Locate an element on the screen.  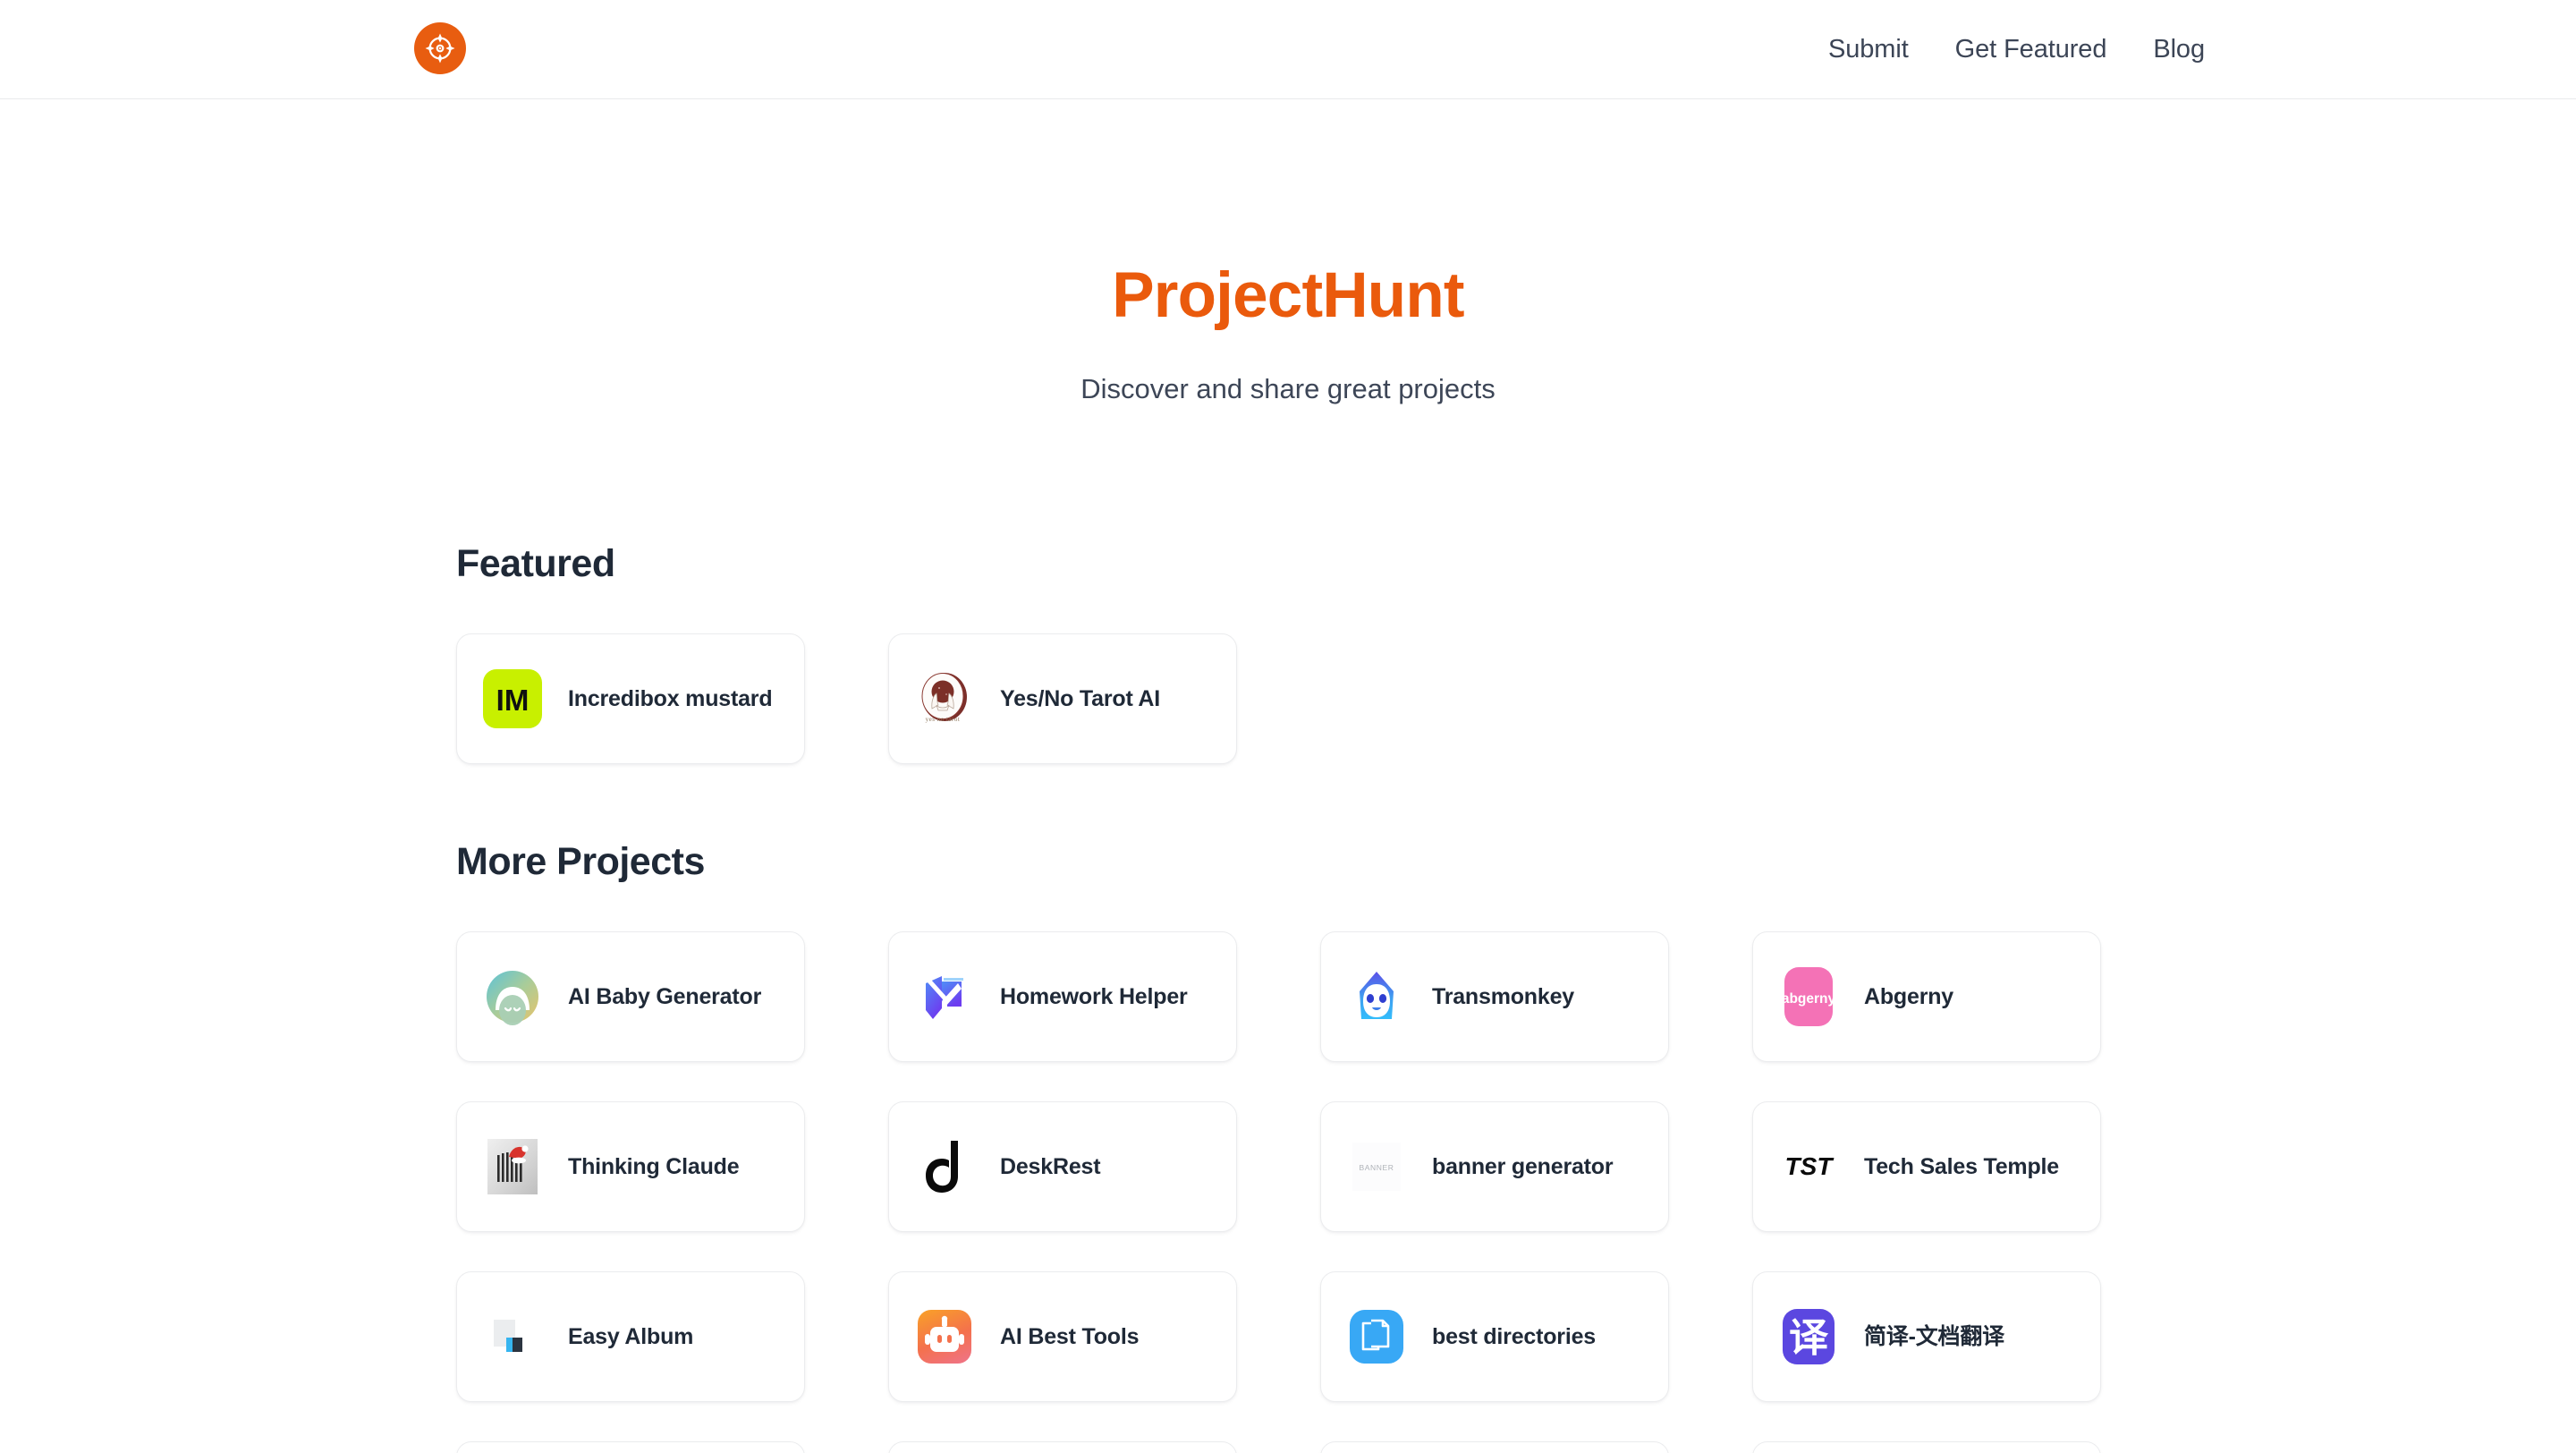
banner-generator-icon: BANNER is located at coordinates (1376, 1166).